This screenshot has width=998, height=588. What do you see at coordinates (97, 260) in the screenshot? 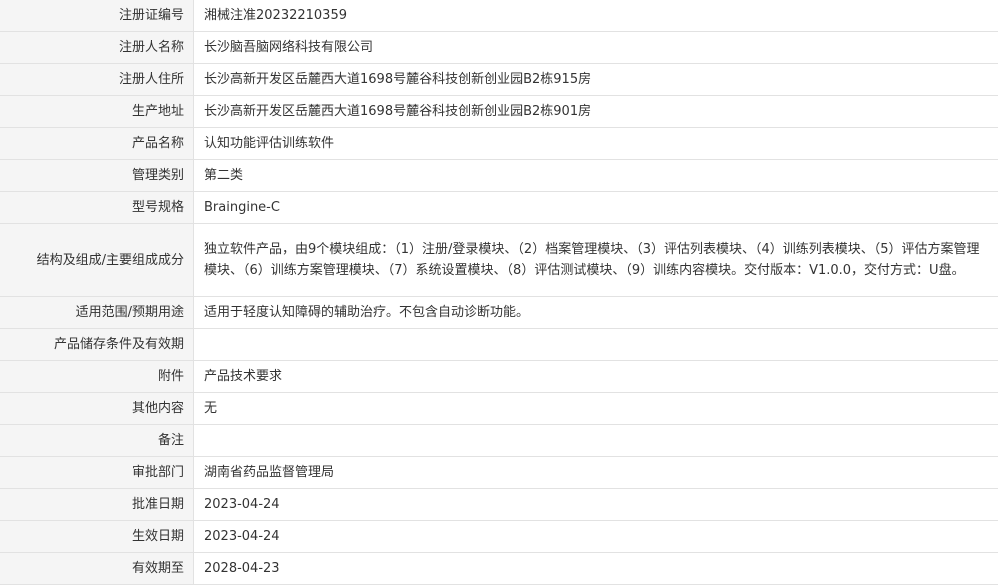
I see `field-label: 结构及组成/主要组成成分` at bounding box center [97, 260].